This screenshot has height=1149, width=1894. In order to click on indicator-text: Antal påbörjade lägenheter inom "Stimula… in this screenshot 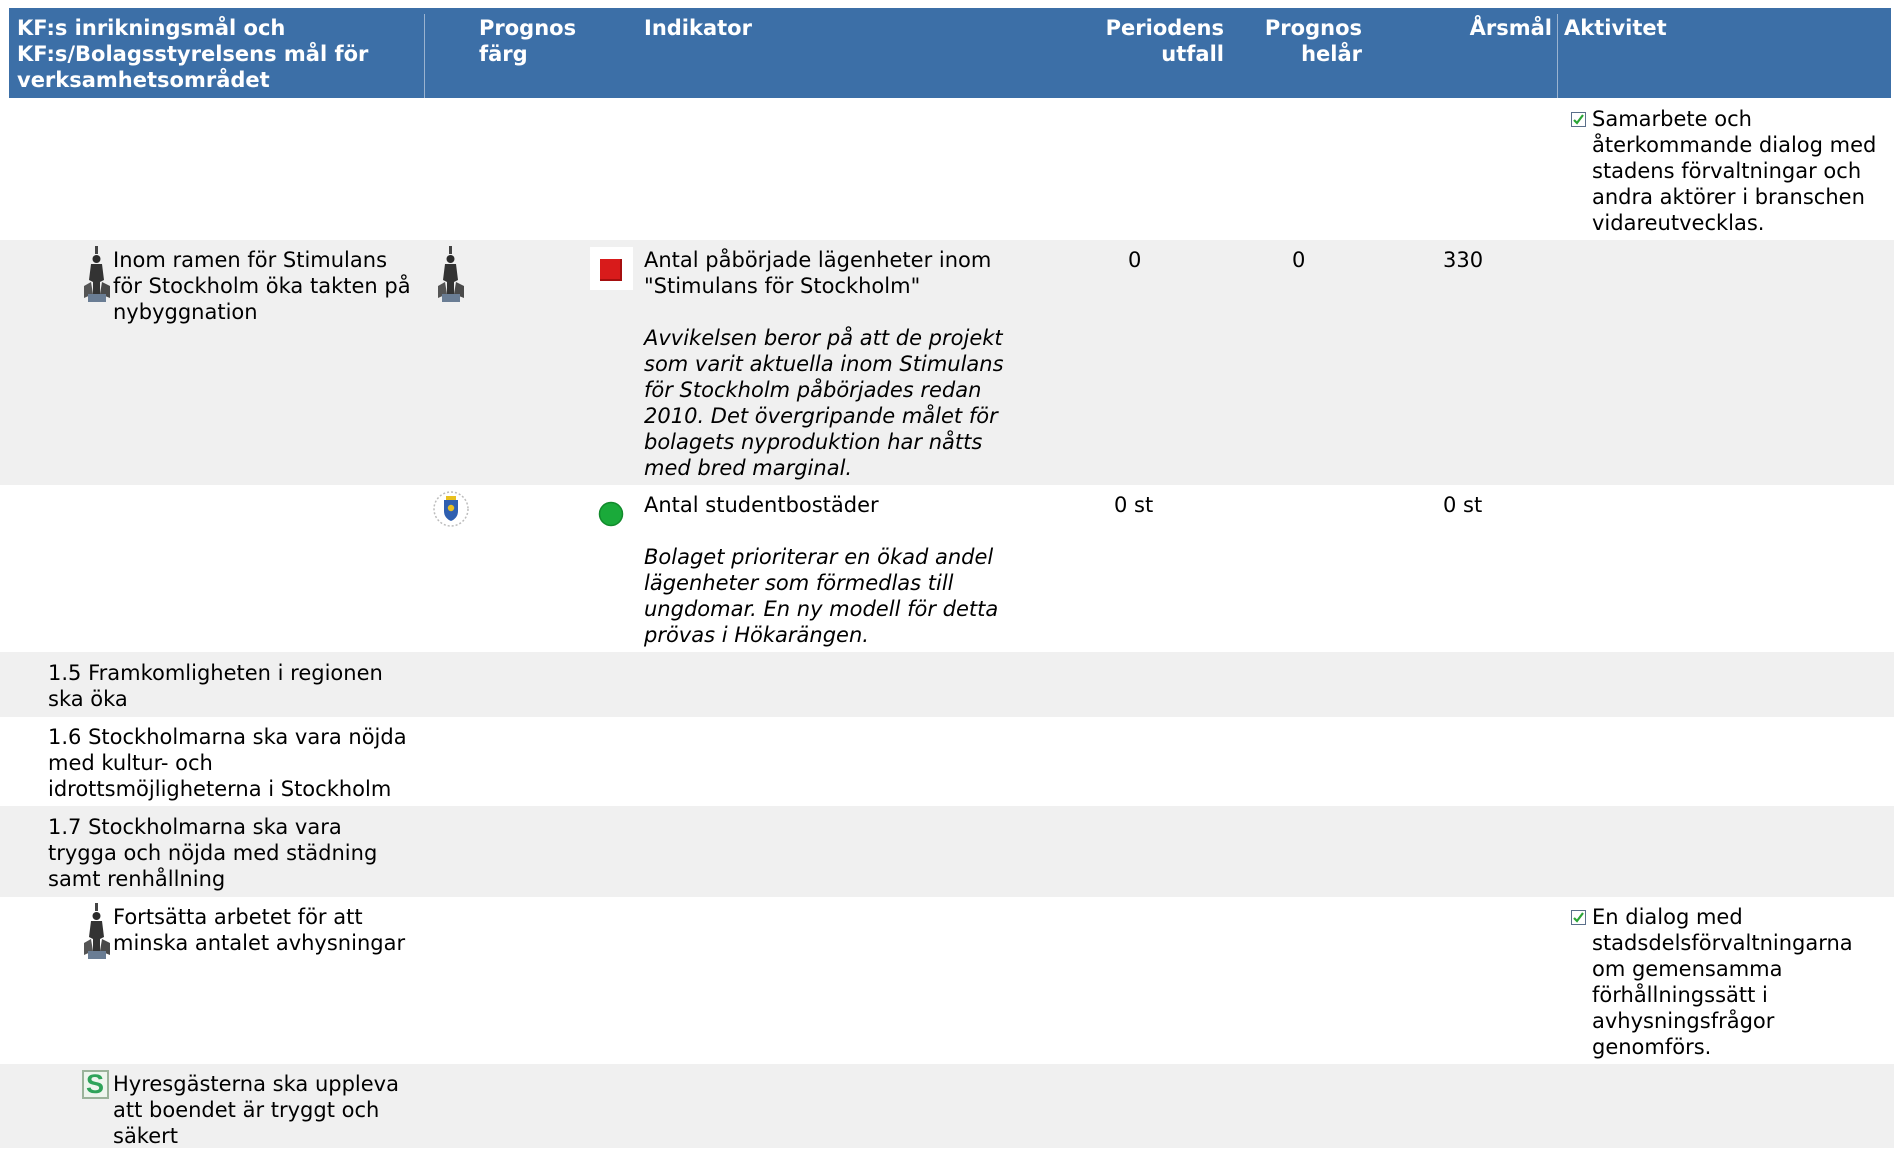, I will do `click(818, 273)`.